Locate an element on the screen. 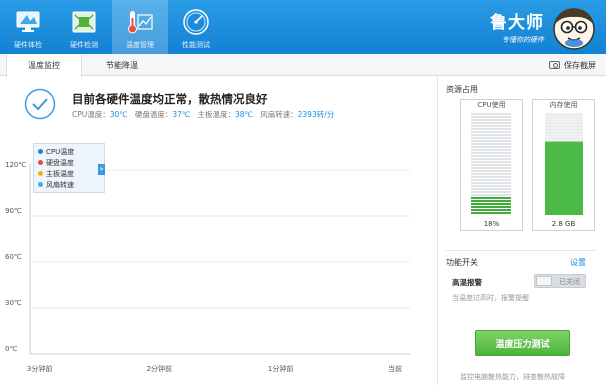  circuit-board-icon is located at coordinates (84, 22).